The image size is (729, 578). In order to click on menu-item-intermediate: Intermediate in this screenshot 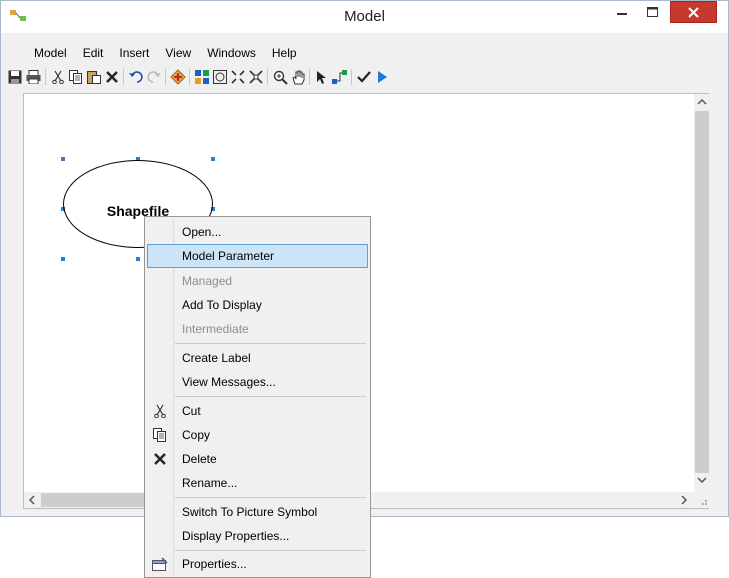, I will do `click(257, 329)`.